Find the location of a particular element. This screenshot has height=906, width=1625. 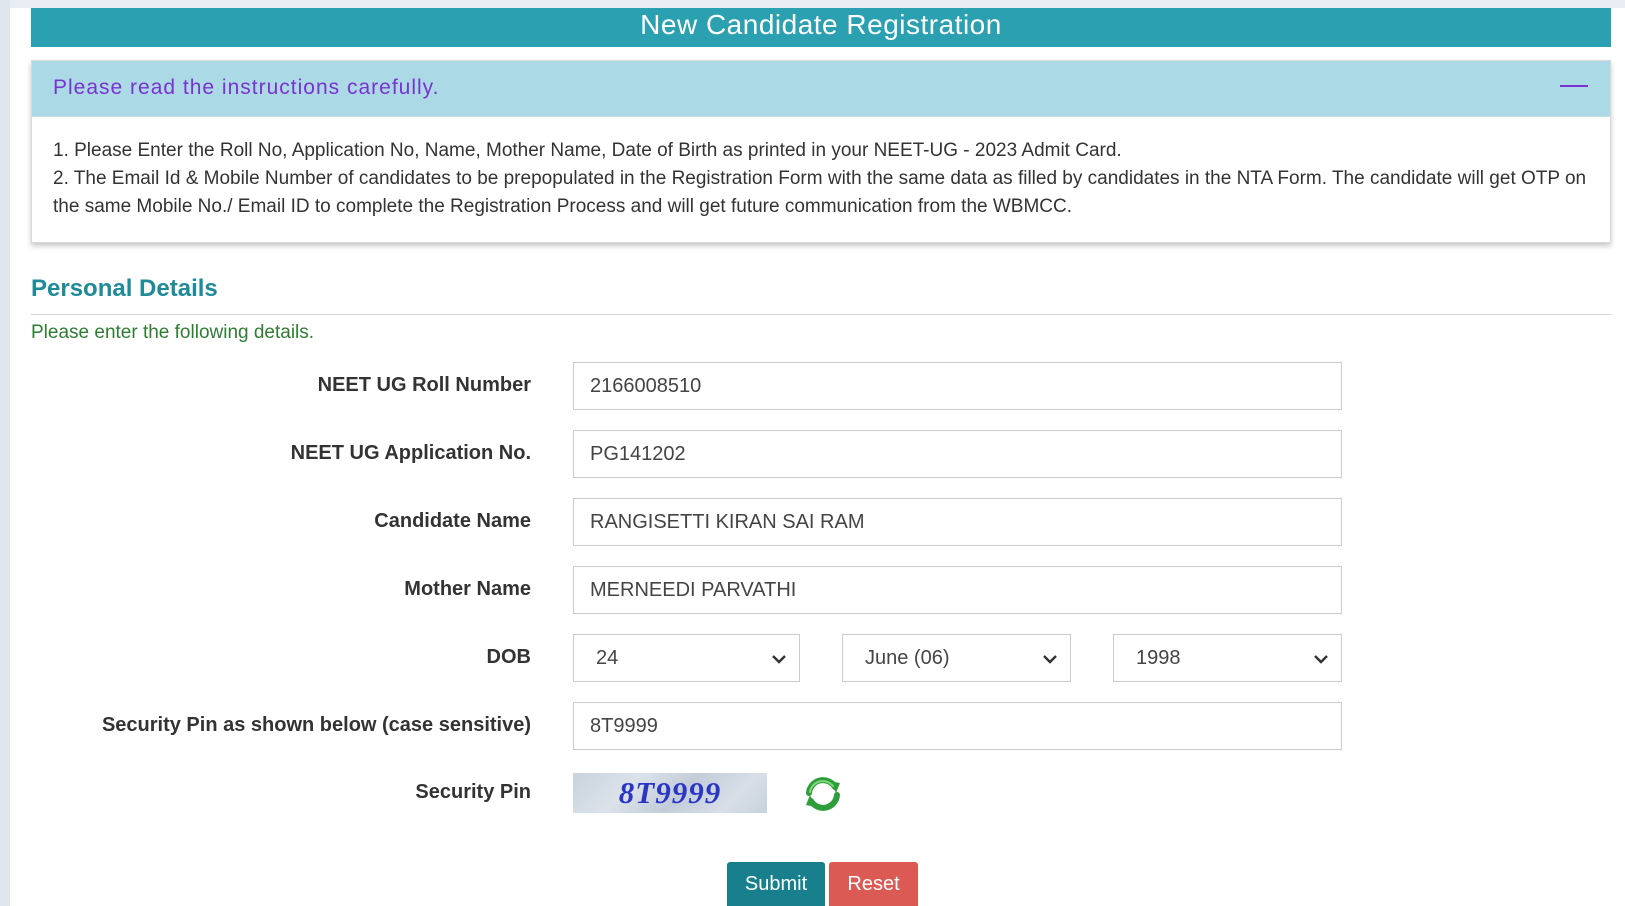

dob-year-select: 1998 is located at coordinates (1227, 658).